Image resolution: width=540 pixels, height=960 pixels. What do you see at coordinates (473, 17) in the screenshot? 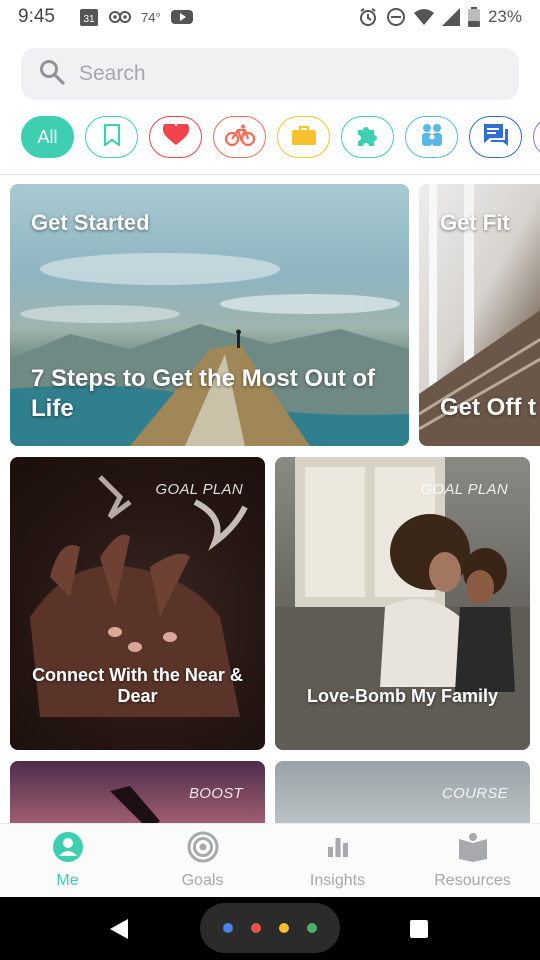
I see `battery-icon` at bounding box center [473, 17].